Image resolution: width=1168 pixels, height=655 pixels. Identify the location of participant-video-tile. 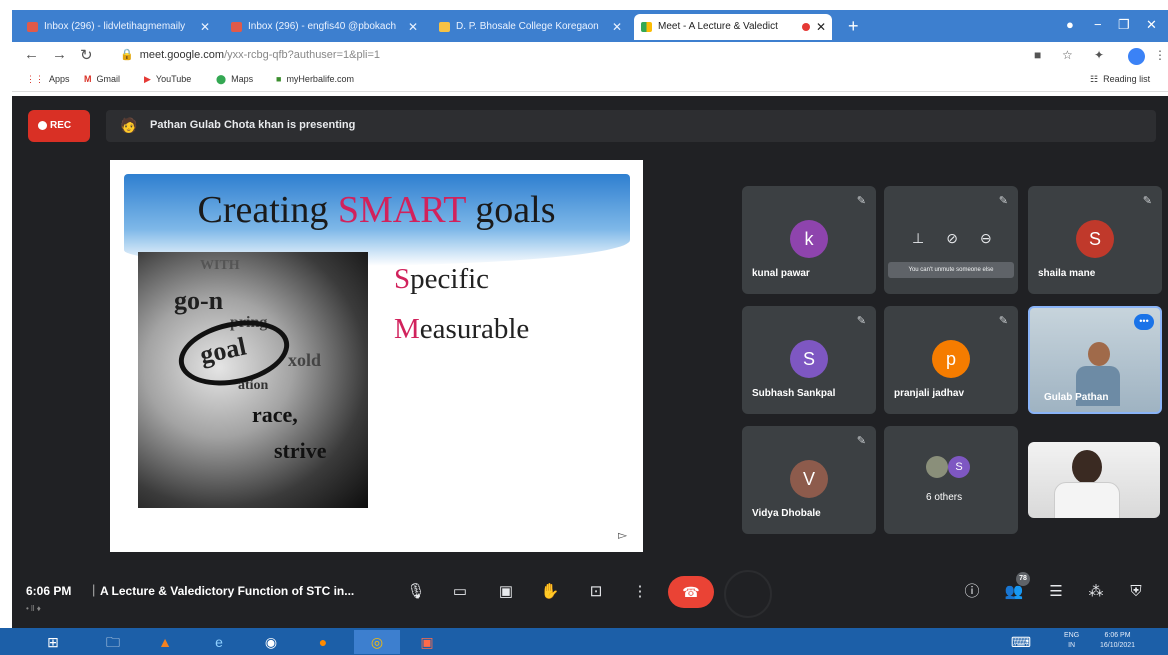
(1094, 480).